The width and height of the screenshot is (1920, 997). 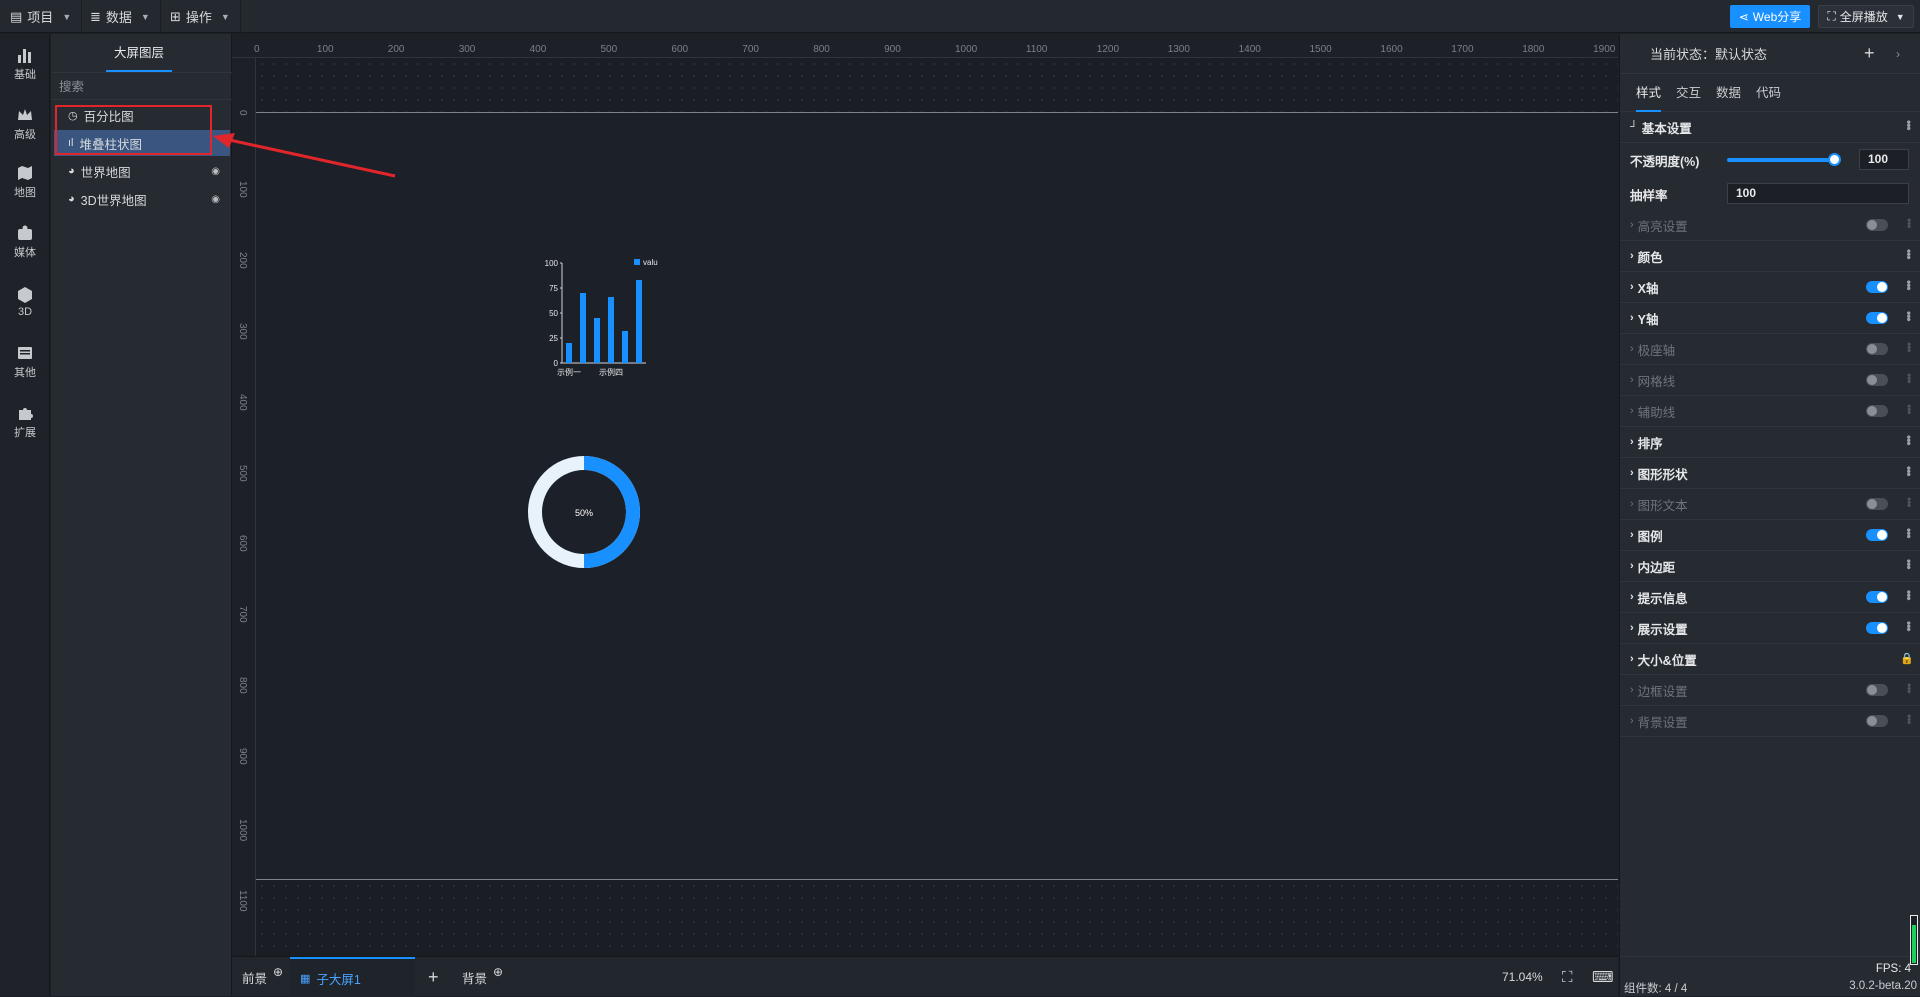 What do you see at coordinates (141, 86) in the screenshot?
I see `layer-search-input: 搜索` at bounding box center [141, 86].